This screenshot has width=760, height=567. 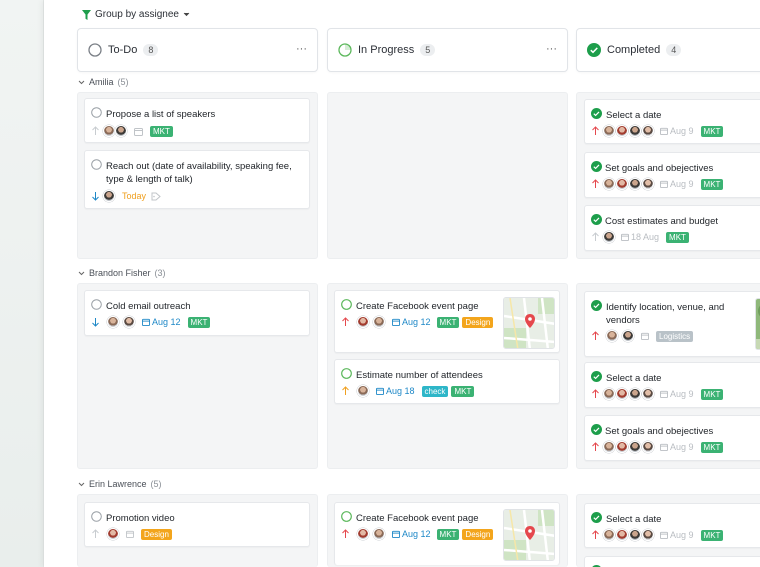 I want to click on tag-icon, so click(x=156, y=196).